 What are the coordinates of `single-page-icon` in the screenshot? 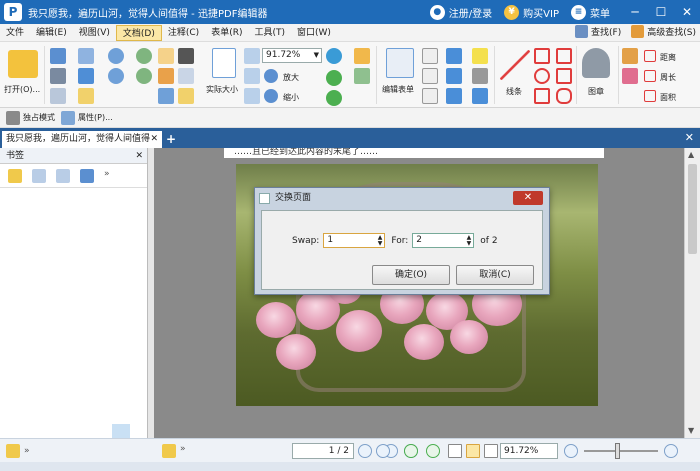 It's located at (455, 451).